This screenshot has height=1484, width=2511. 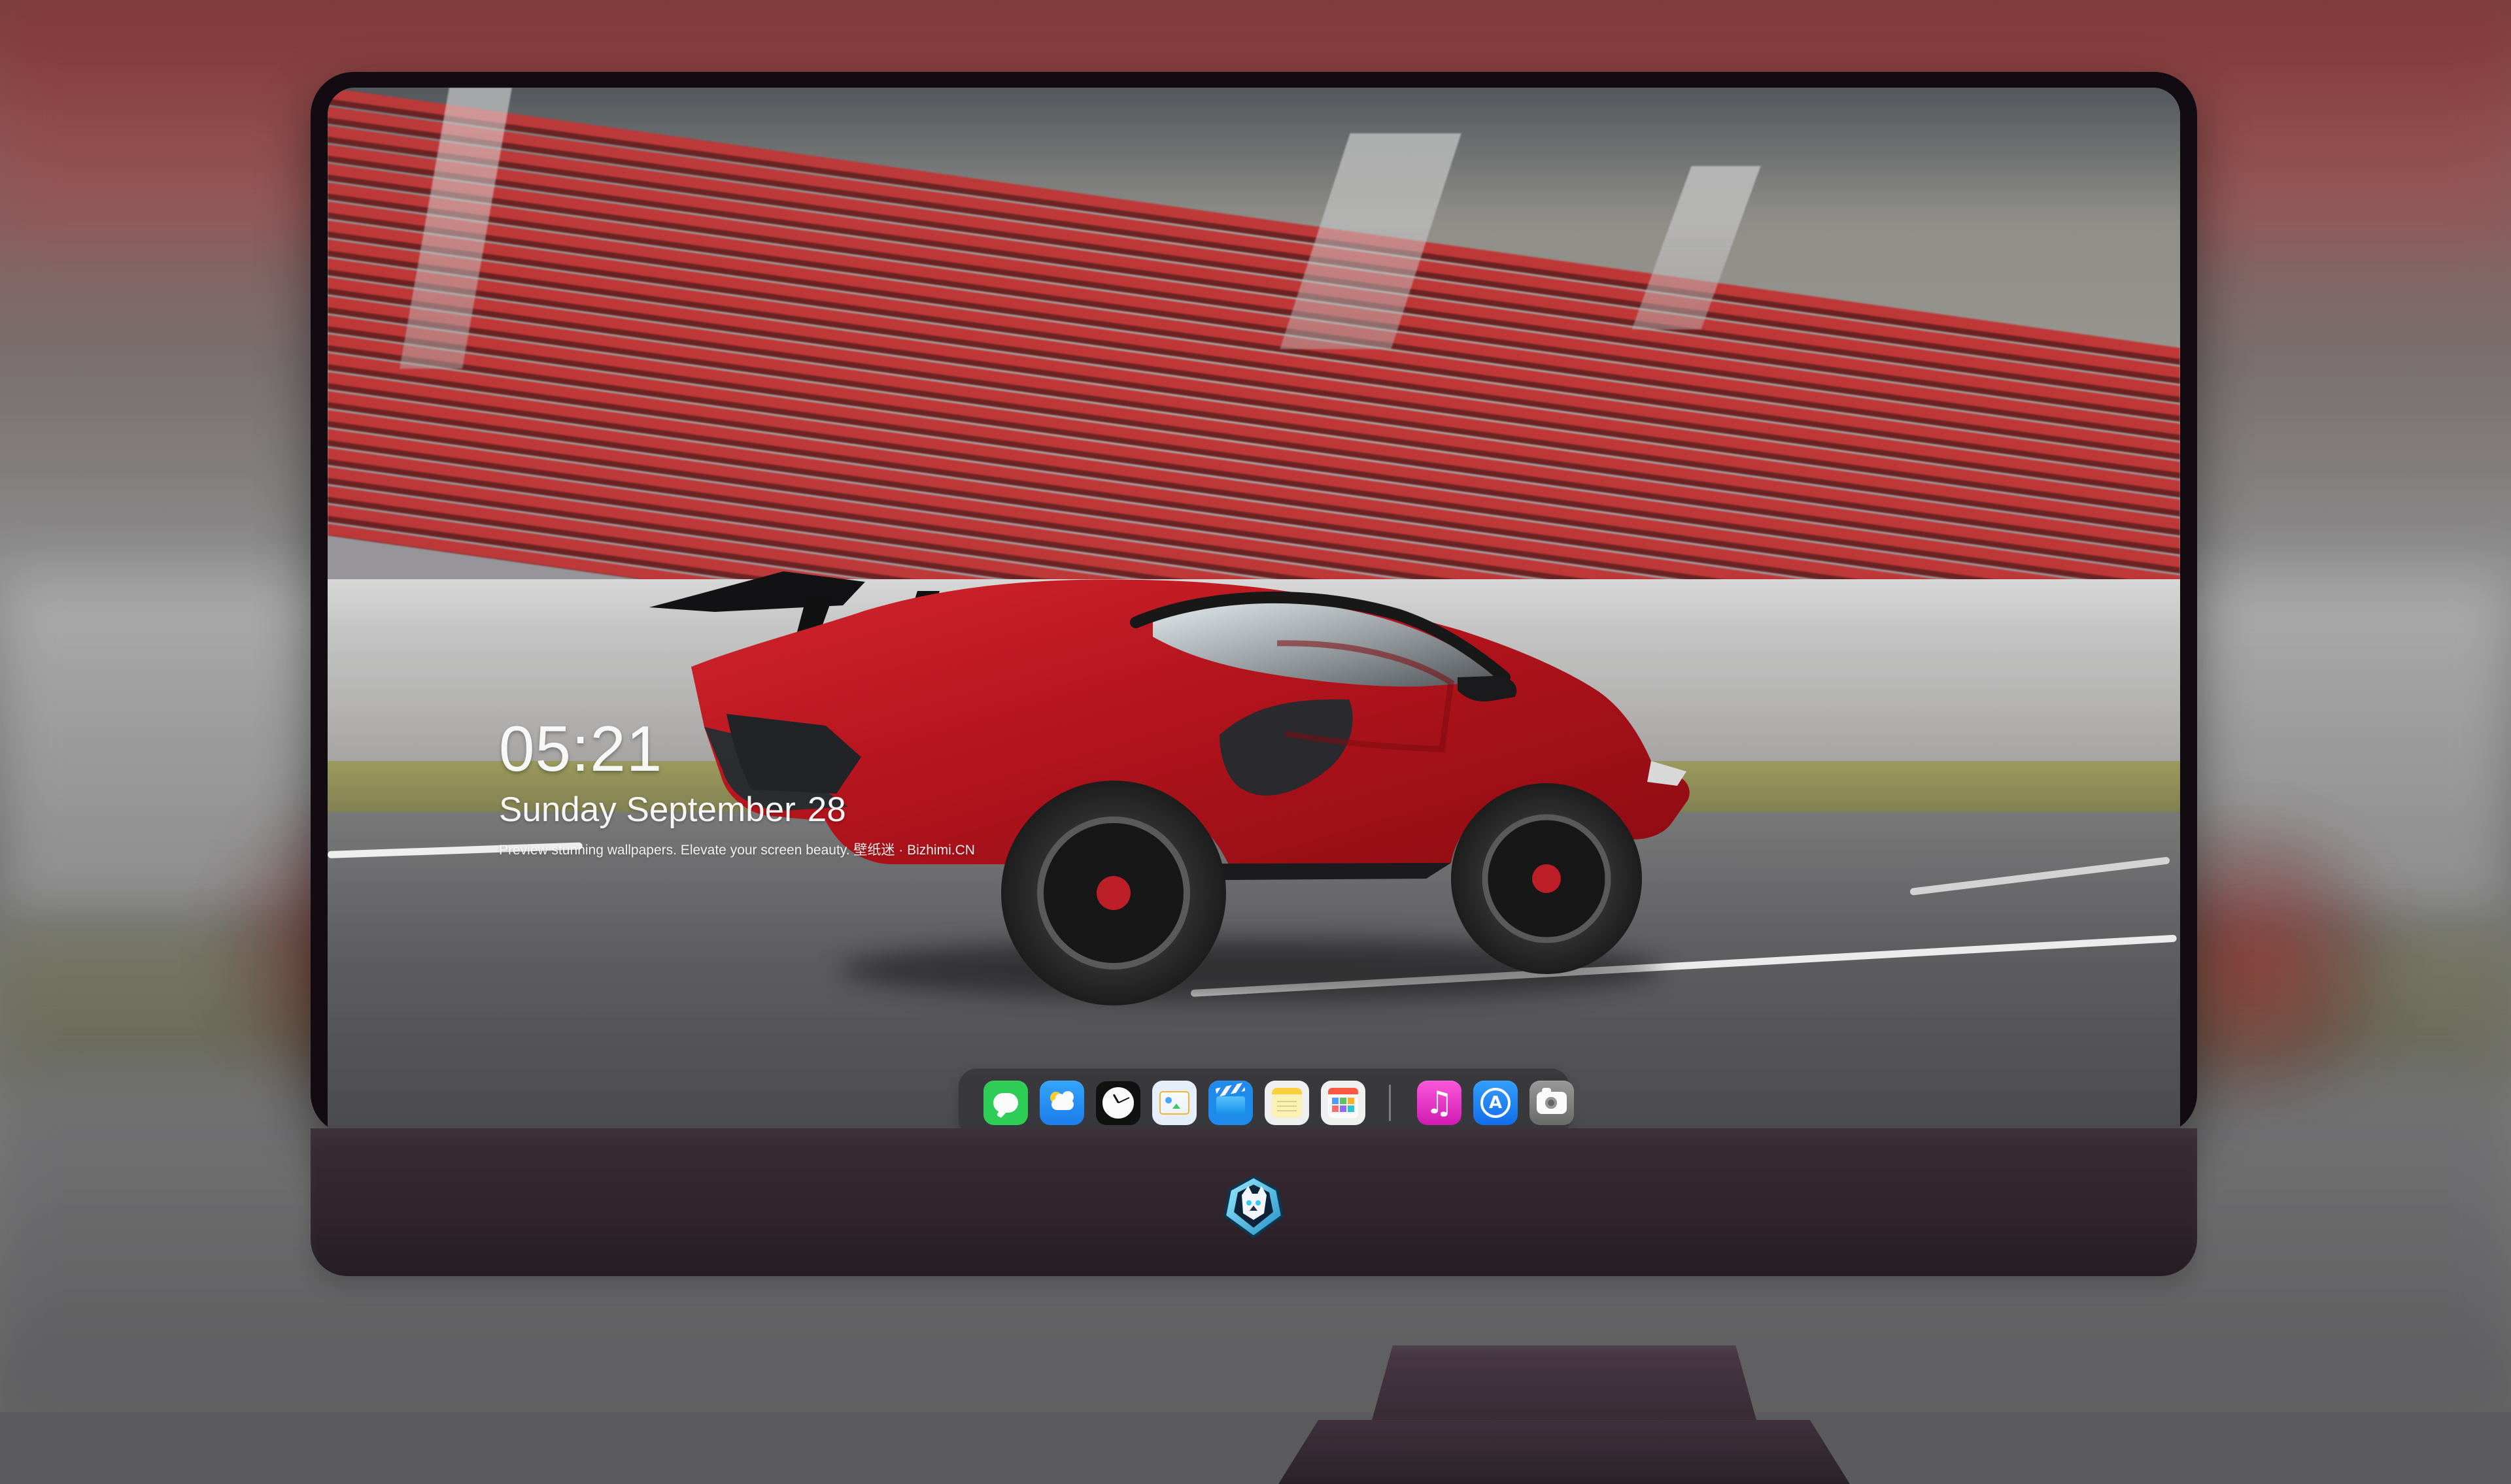 I want to click on calendar-grid, so click(x=1343, y=1103).